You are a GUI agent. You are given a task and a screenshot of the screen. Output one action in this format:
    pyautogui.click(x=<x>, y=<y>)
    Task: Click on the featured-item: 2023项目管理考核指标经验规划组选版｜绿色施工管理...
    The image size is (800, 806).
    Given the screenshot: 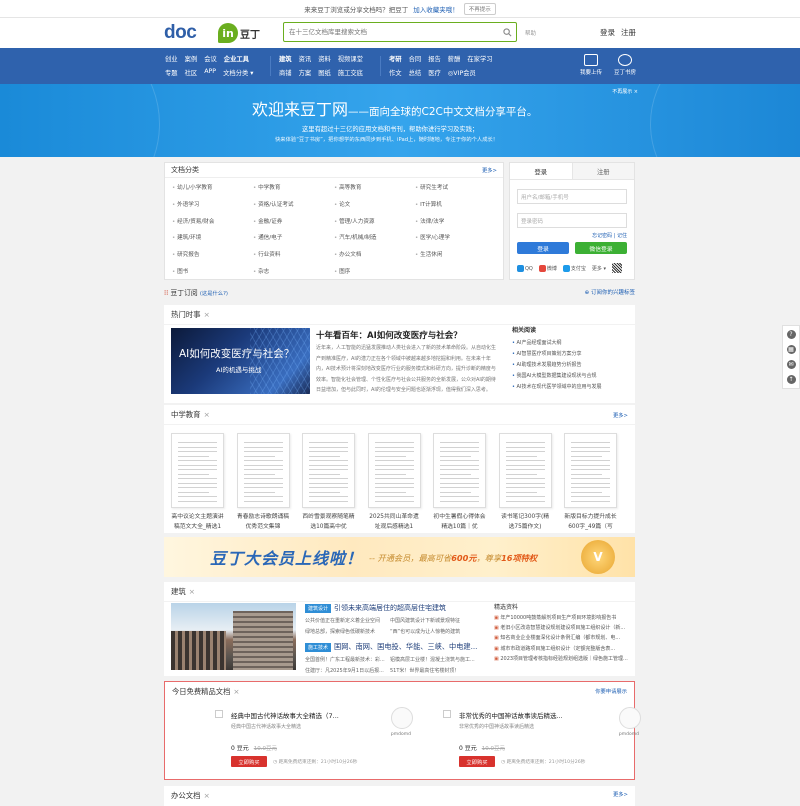 What is the action you would take?
    pyautogui.click(x=563, y=660)
    